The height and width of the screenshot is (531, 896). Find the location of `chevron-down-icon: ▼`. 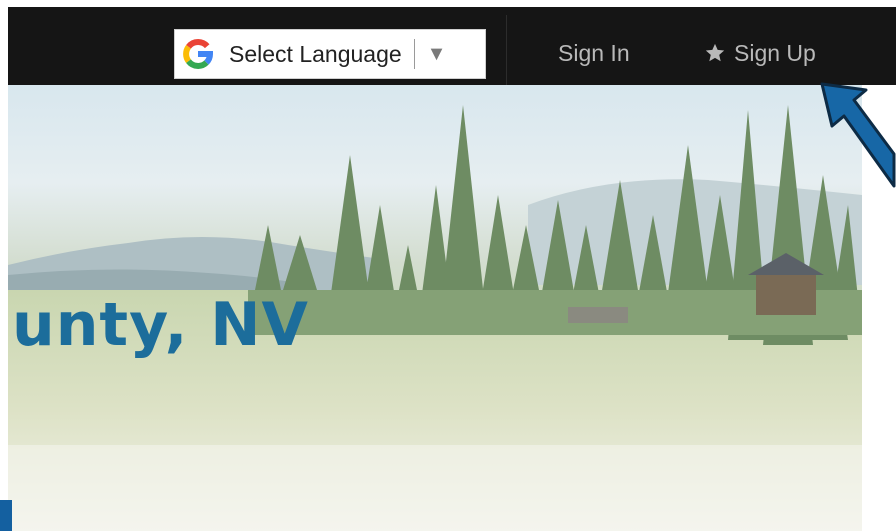

chevron-down-icon: ▼ is located at coordinates (437, 54).